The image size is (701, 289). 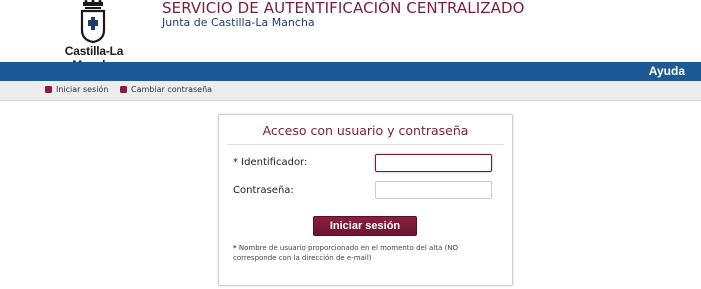 I want to click on nav-item-cambiar-contrasena: Cambiar contraseña, so click(x=166, y=89).